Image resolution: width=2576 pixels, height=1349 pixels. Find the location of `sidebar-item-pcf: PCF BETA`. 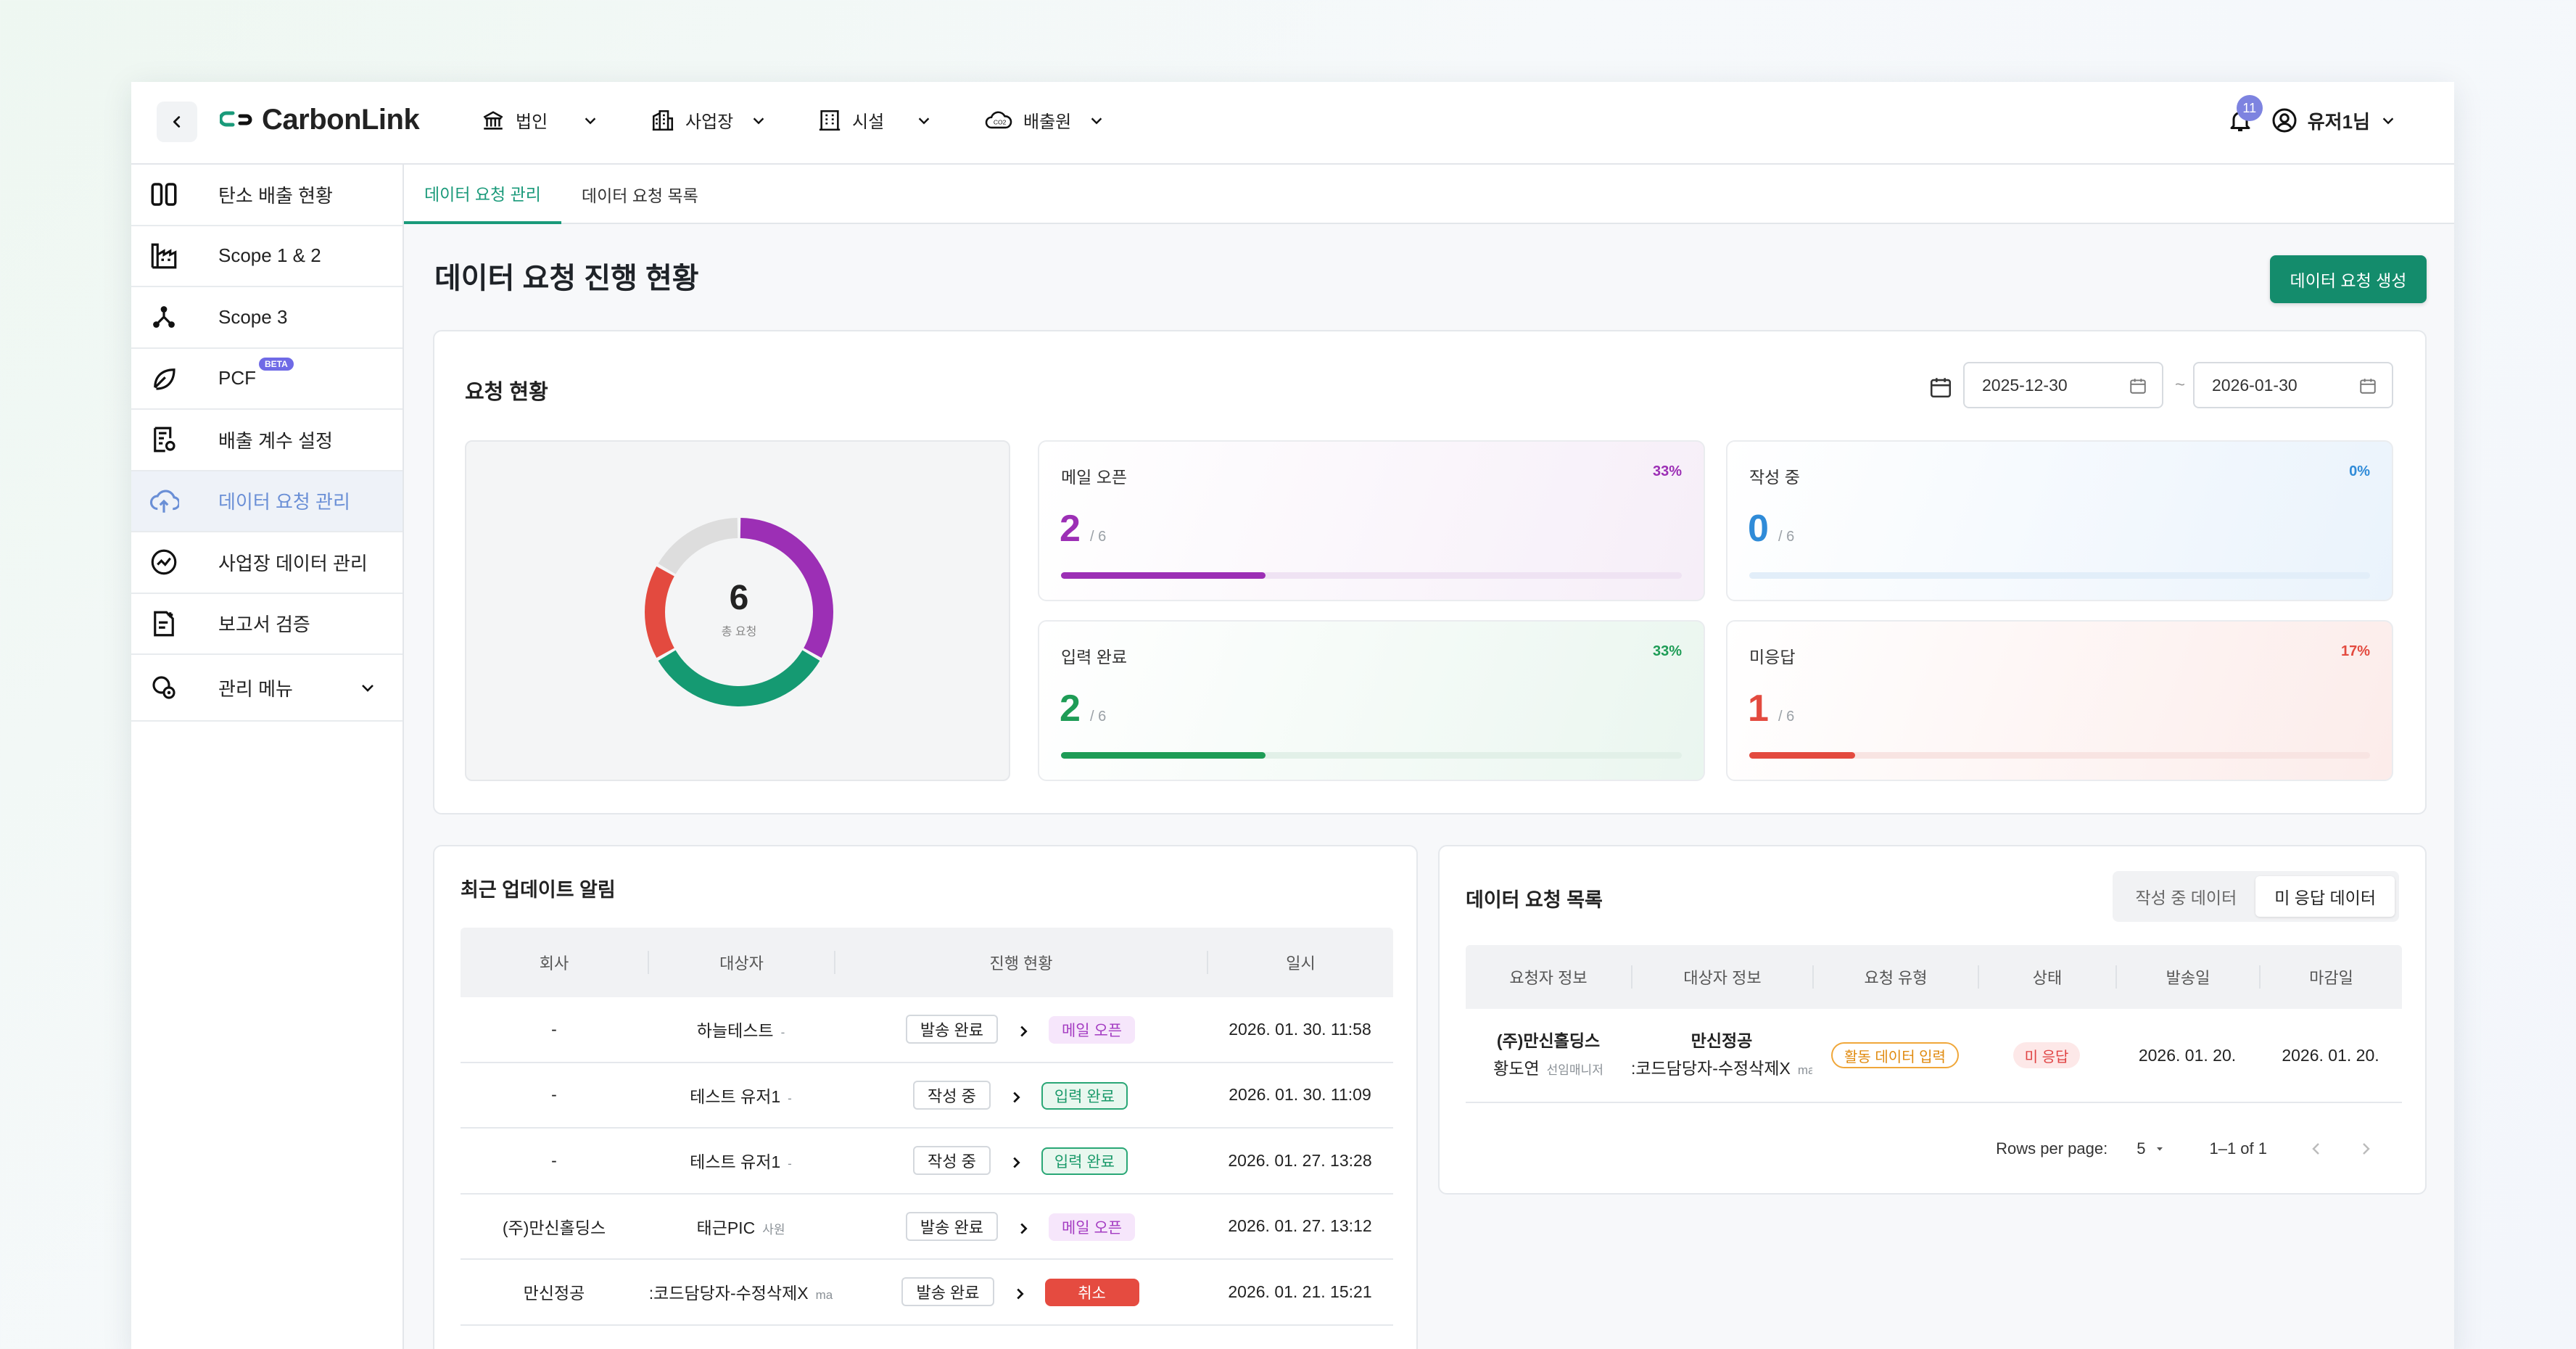

sidebar-item-pcf: PCF BETA is located at coordinates (266, 379).